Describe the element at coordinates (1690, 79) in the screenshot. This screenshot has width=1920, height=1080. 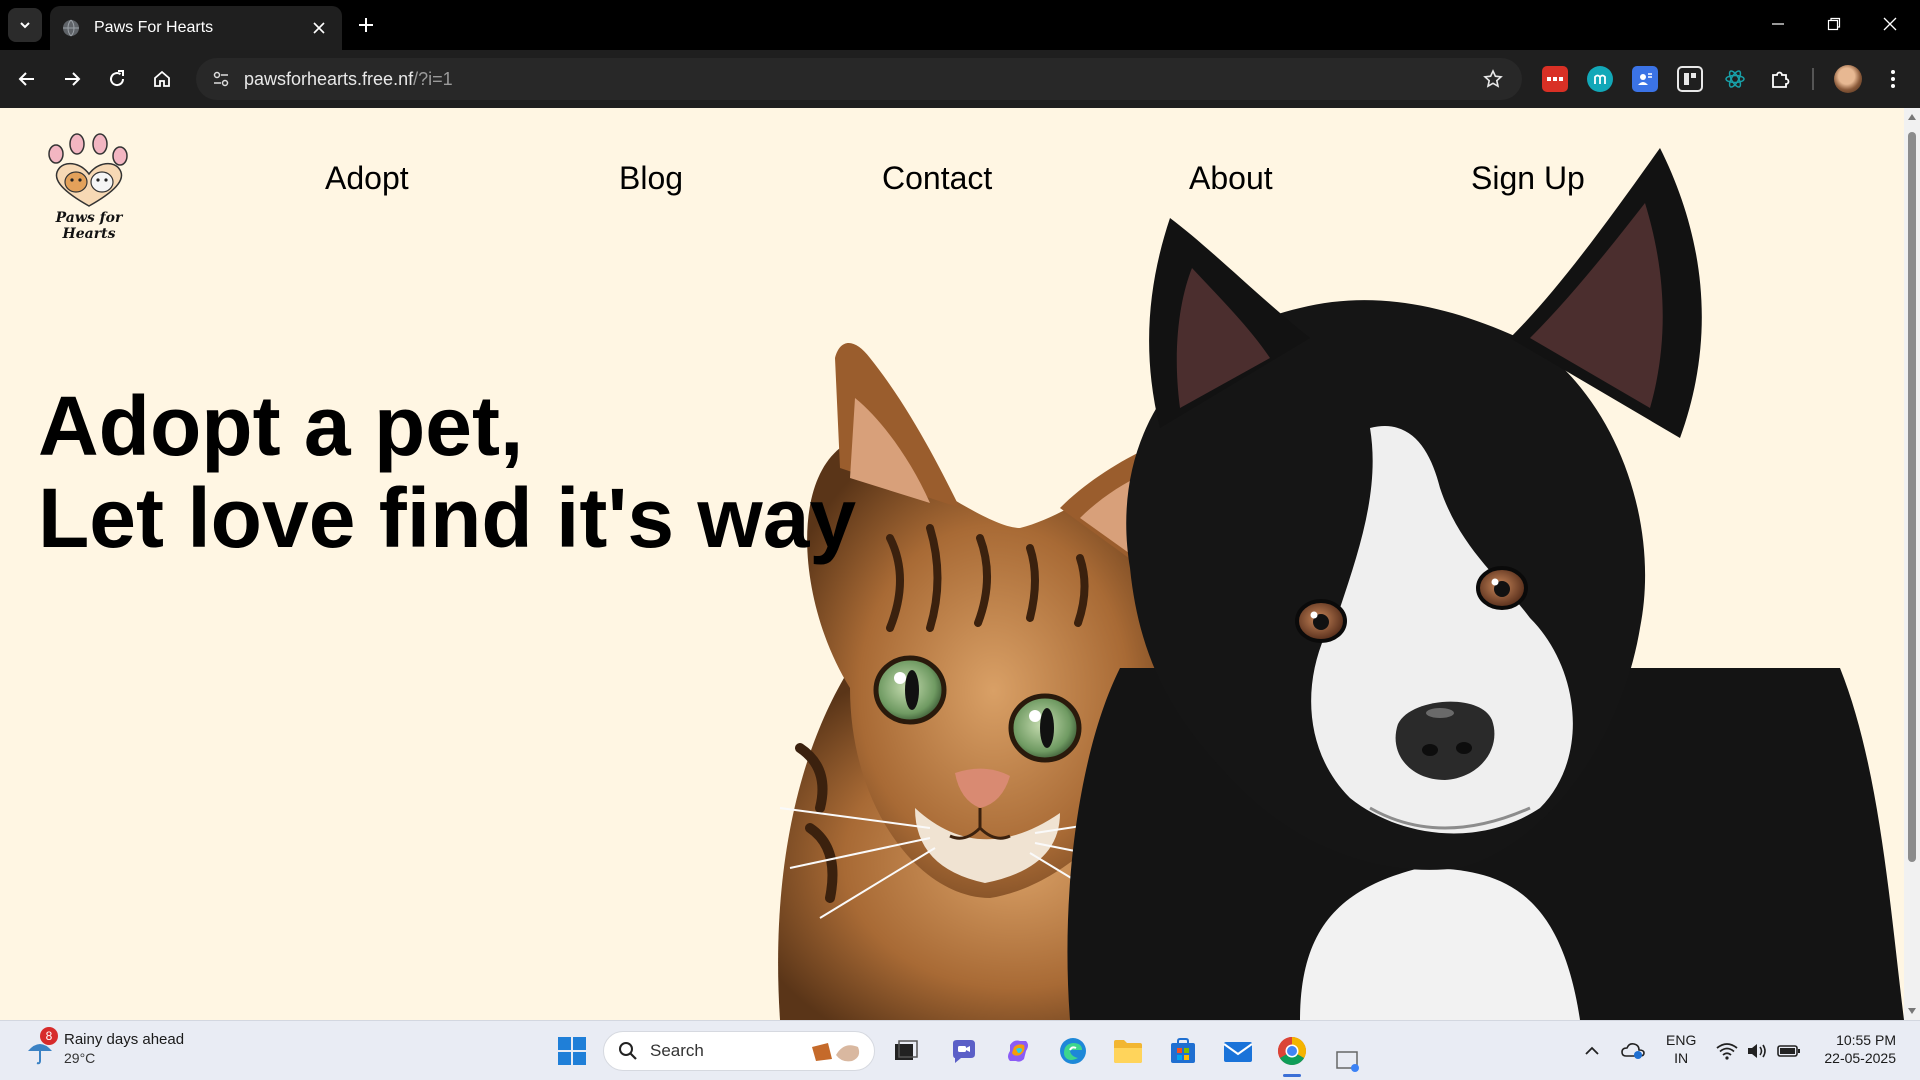
I see `toggle-extension-icon` at that location.